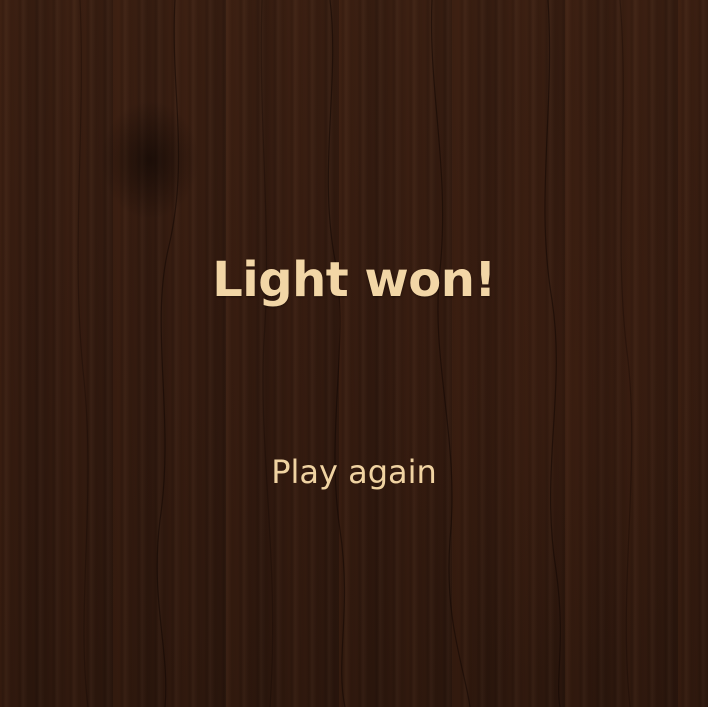  What do you see at coordinates (354, 280) in the screenshot?
I see `winner-title: Light won!` at bounding box center [354, 280].